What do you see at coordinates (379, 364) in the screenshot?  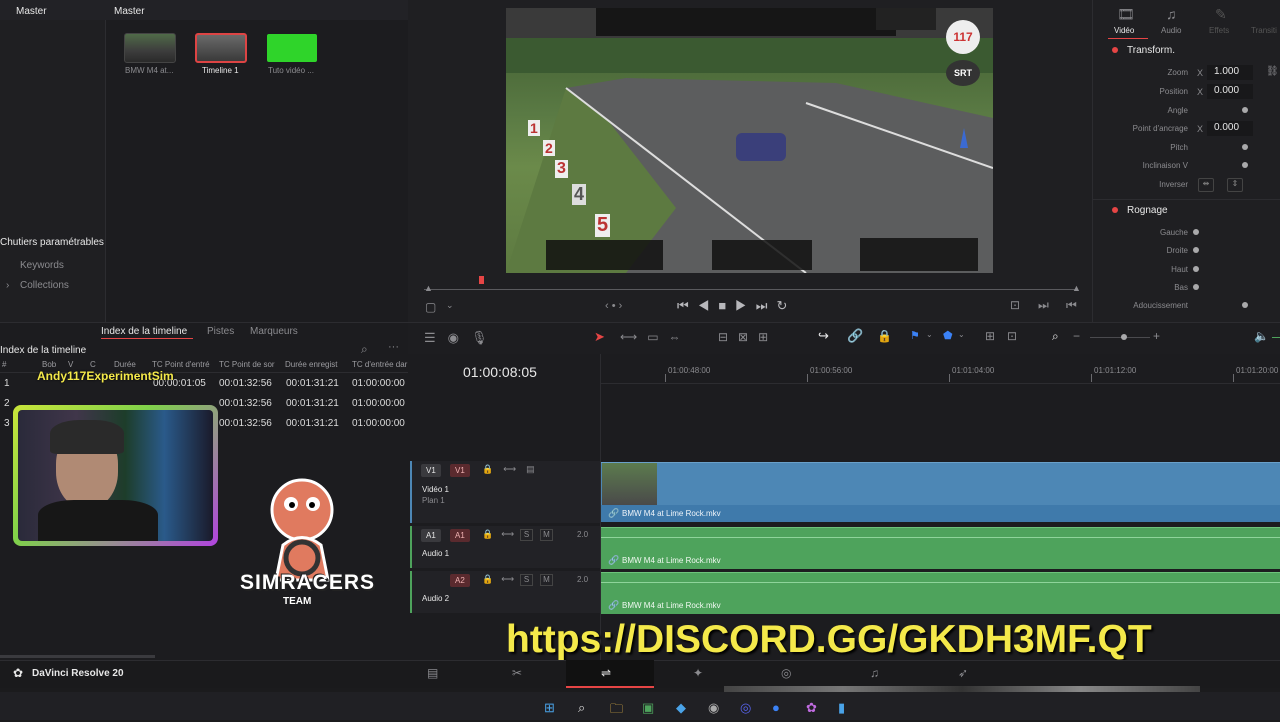 I see `col-rec-in: TC d'entrée dar` at bounding box center [379, 364].